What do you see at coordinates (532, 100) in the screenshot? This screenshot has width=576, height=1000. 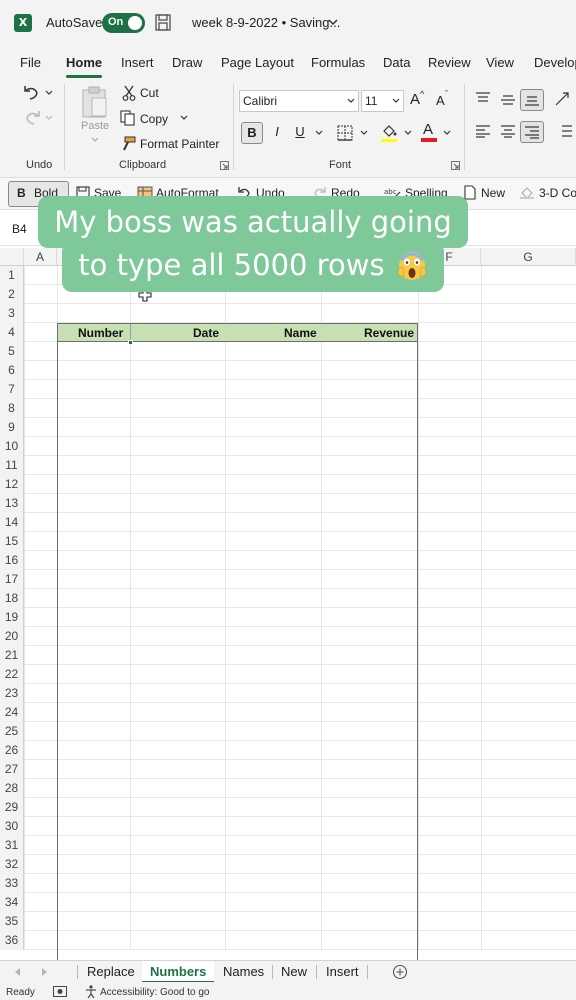 I see `align-bottom-button` at bounding box center [532, 100].